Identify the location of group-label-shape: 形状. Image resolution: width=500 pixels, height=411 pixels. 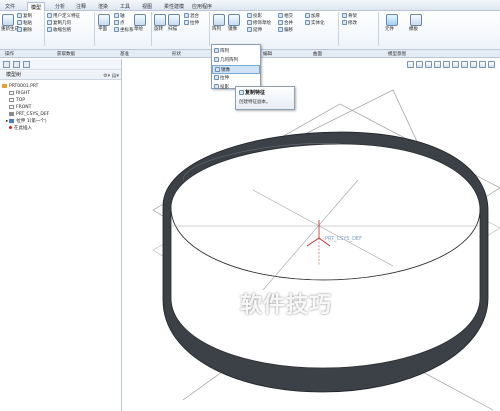
(176, 54).